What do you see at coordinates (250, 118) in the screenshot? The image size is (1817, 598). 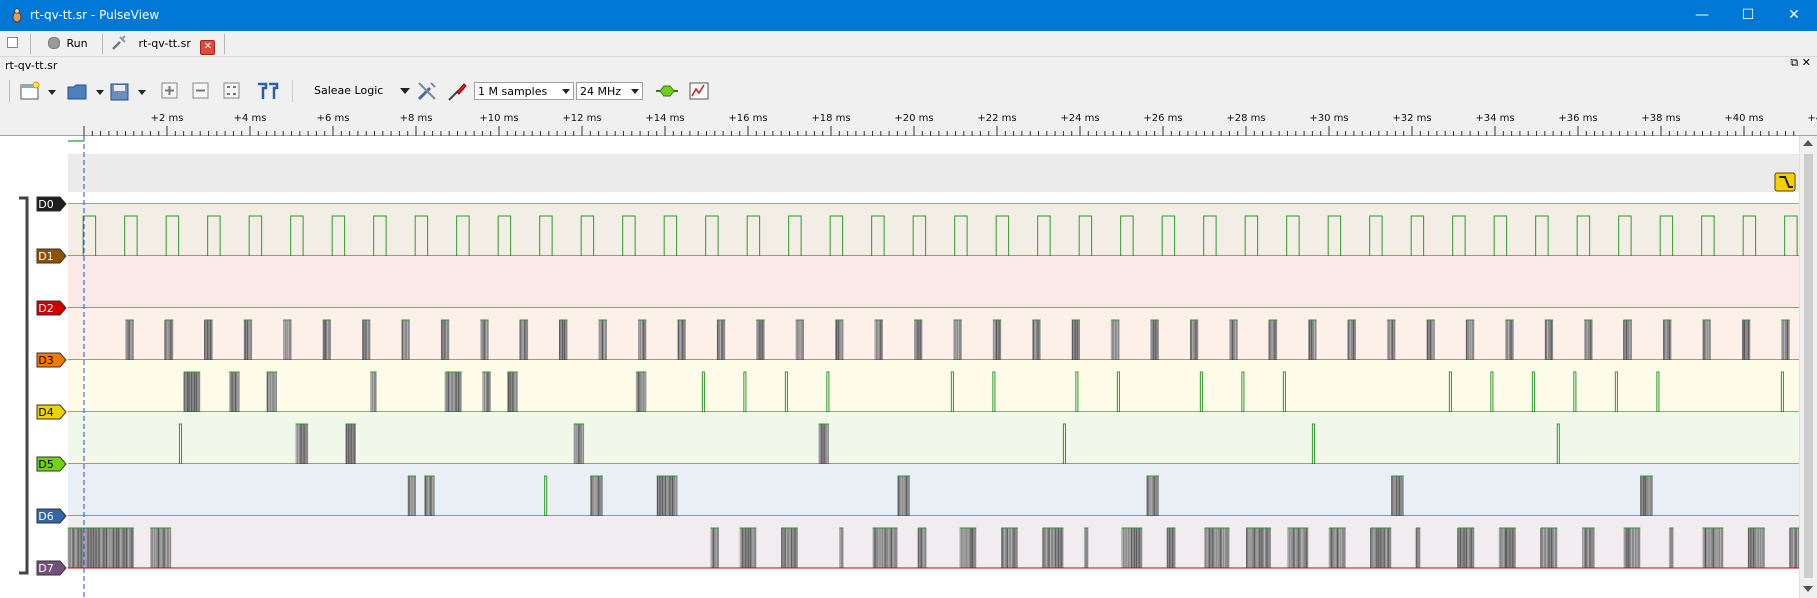 I see `ruler-tick-label: +4 ms` at bounding box center [250, 118].